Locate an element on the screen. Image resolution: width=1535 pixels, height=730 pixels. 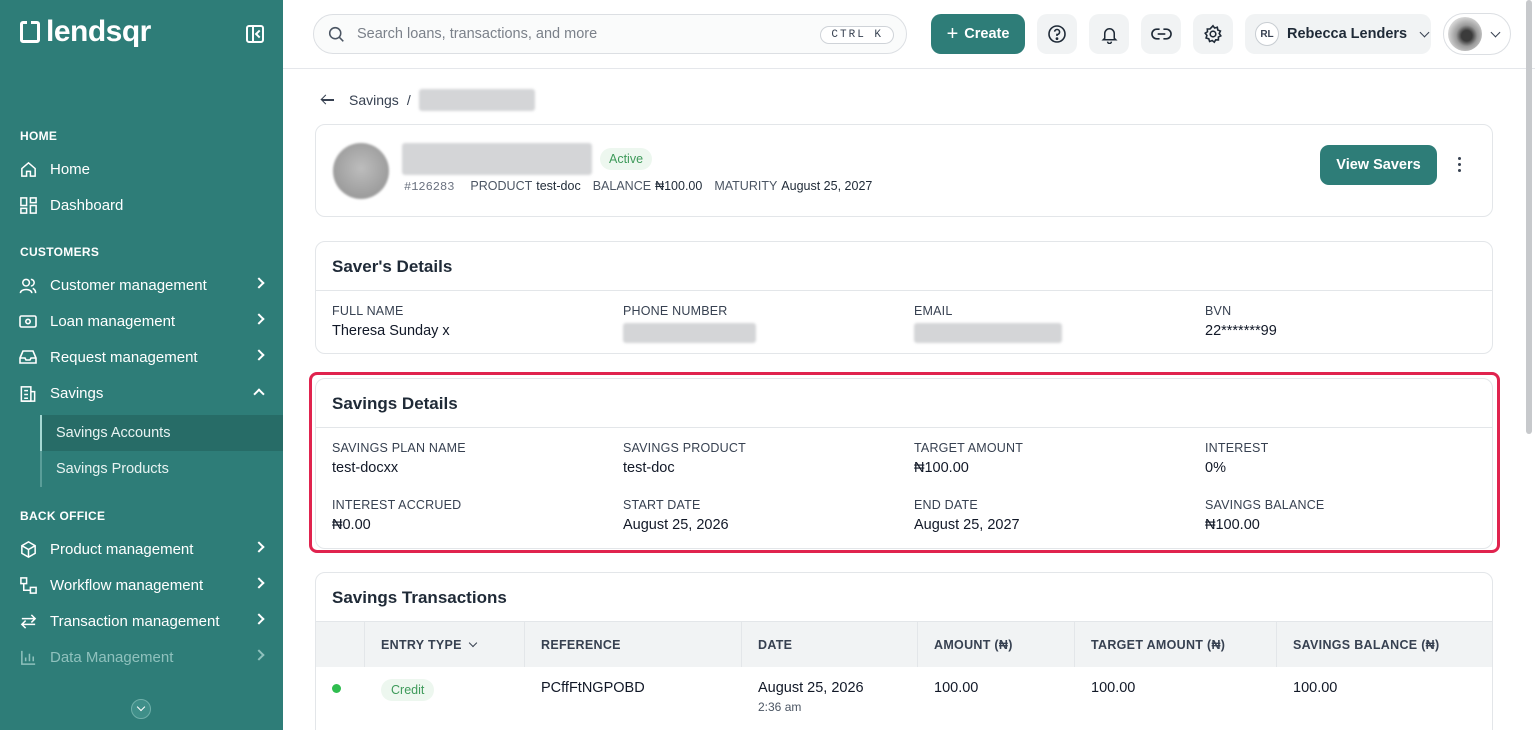
link-button is located at coordinates (1161, 34).